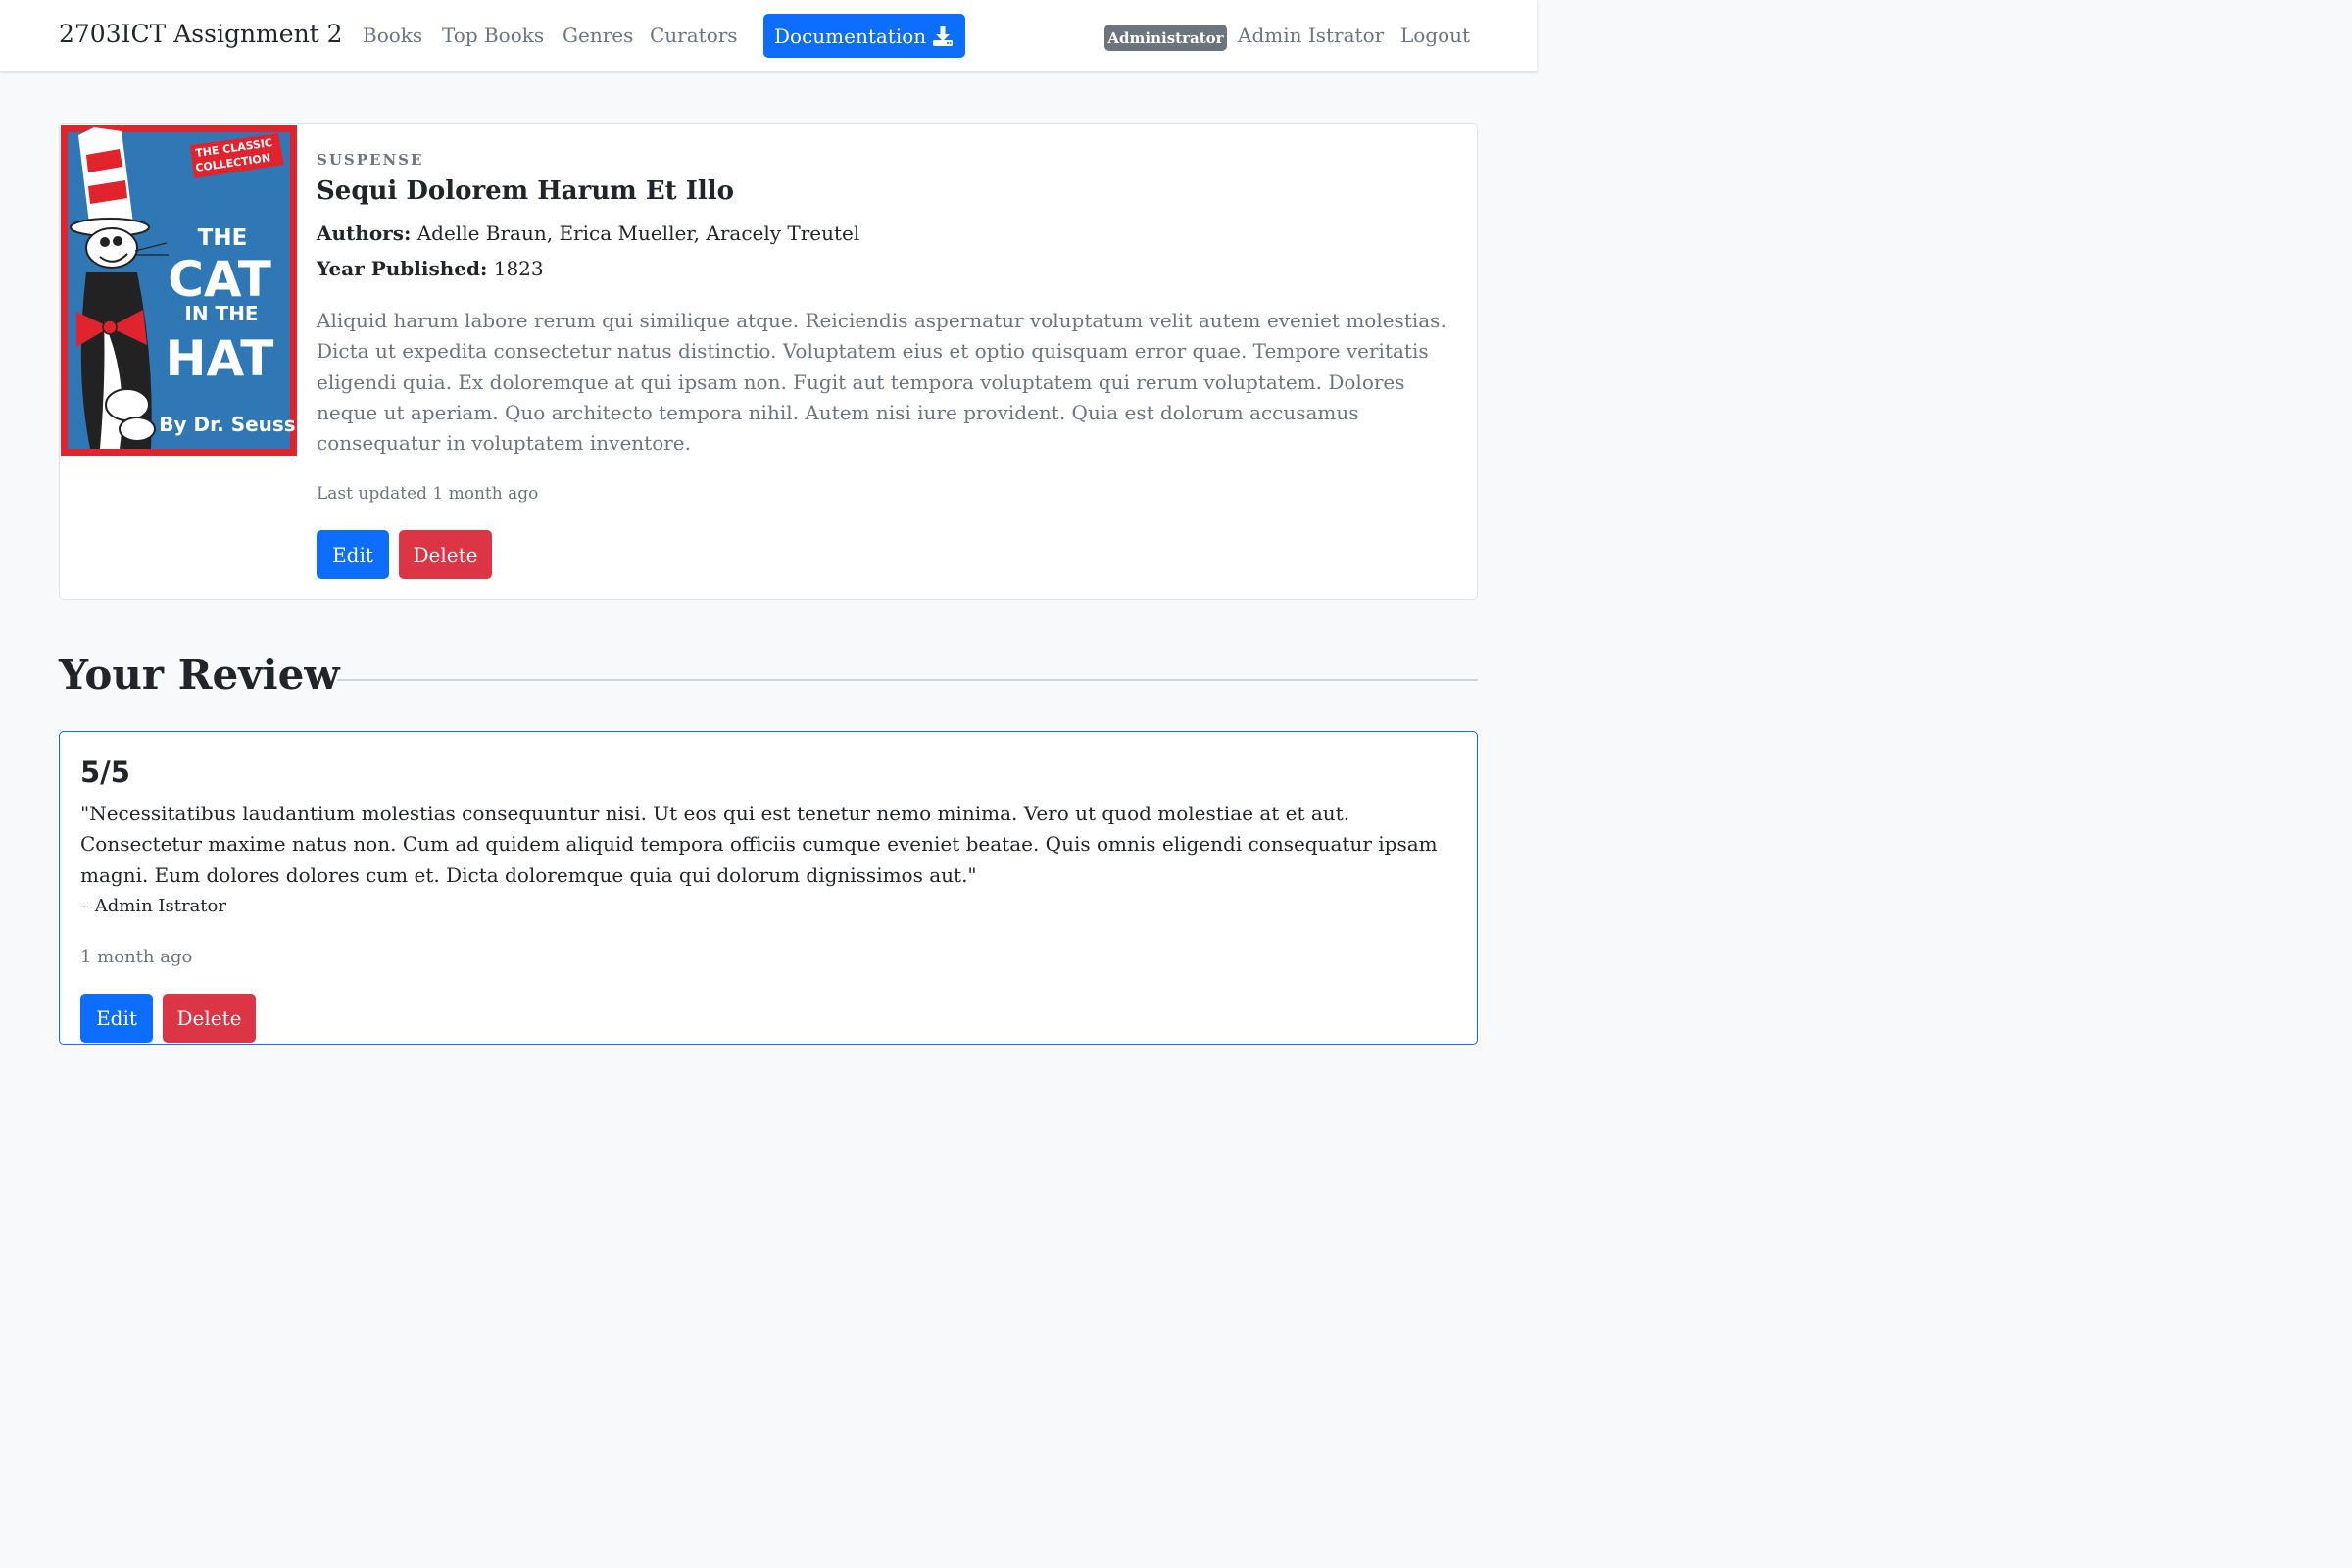 The height and width of the screenshot is (1568, 2352). Describe the element at coordinates (116, 1018) in the screenshot. I see `edit-review-button: Edit` at that location.